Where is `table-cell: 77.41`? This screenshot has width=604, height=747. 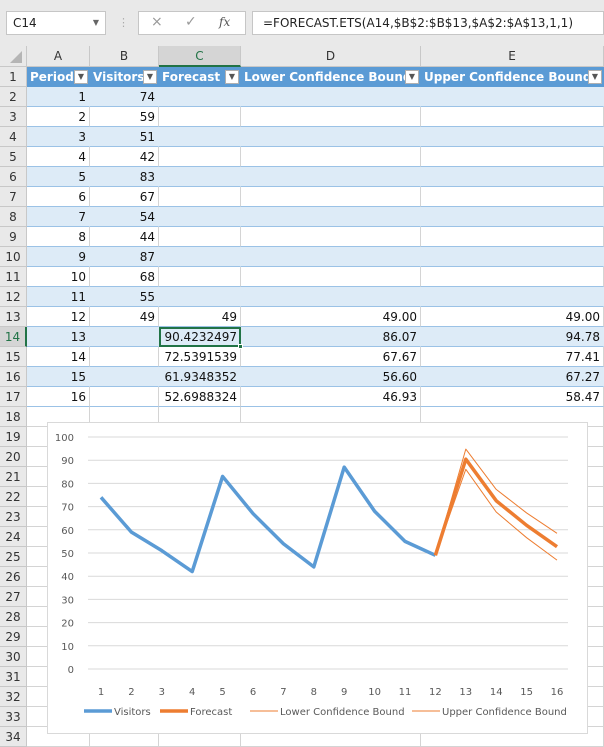
table-cell: 77.41 is located at coordinates (512, 357).